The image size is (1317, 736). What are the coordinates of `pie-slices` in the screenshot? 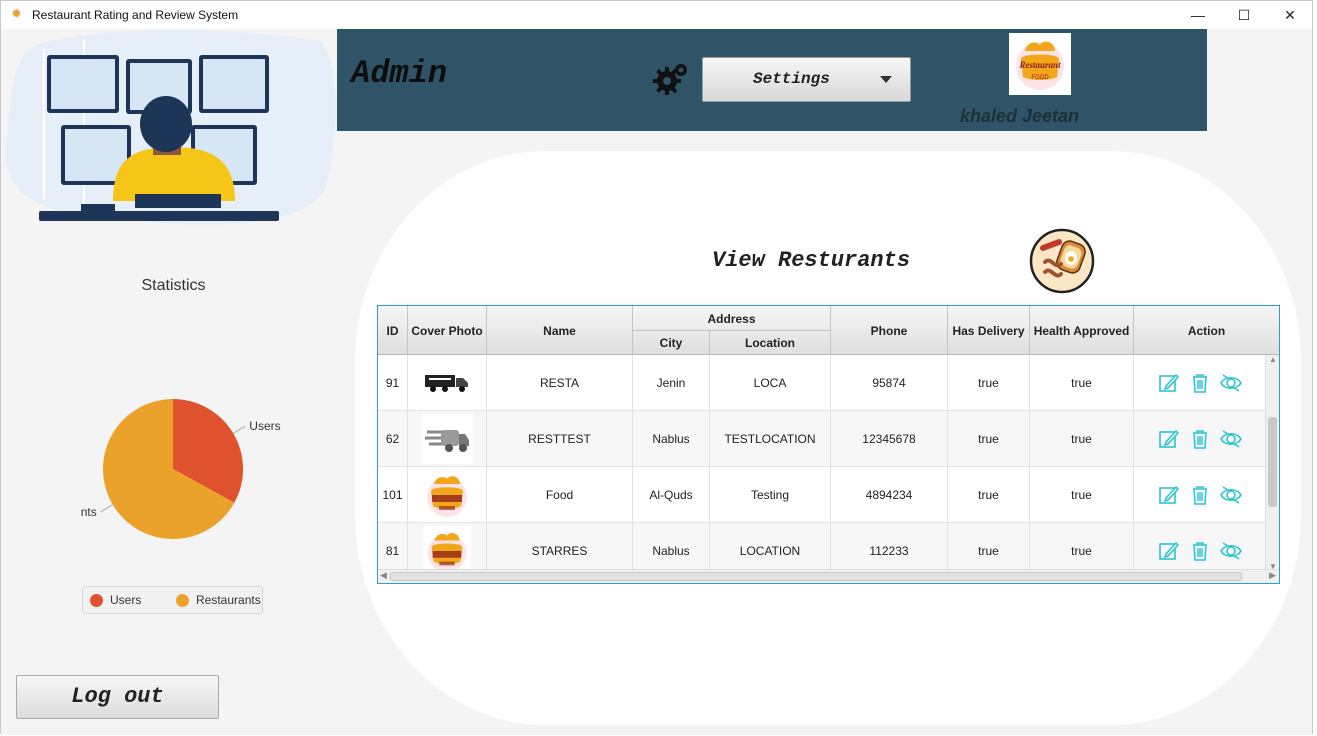 It's located at (173, 469).